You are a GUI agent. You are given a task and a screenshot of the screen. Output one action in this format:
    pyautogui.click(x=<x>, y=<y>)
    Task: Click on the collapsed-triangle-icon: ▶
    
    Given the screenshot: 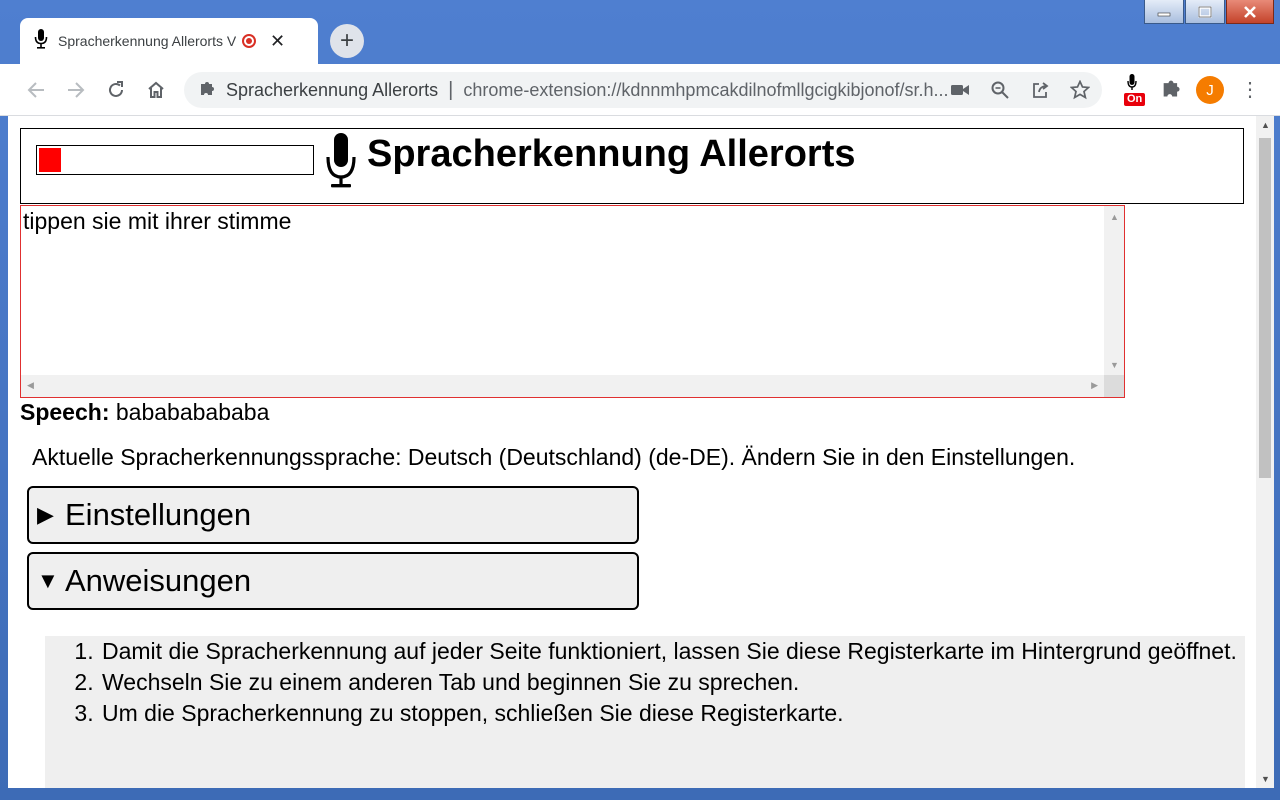 What is the action you would take?
    pyautogui.click(x=45, y=514)
    